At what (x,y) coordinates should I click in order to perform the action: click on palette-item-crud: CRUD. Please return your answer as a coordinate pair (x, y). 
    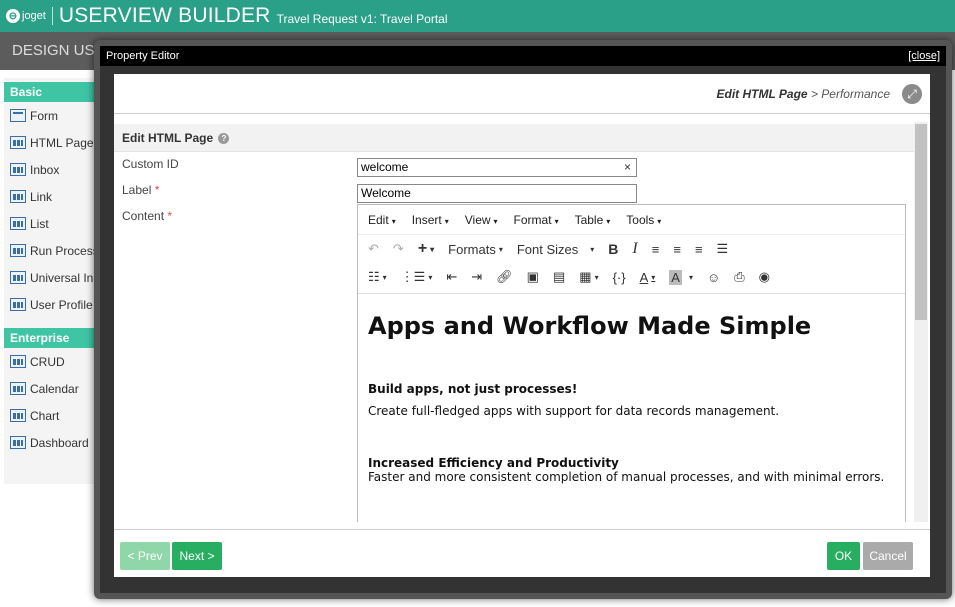
    Looking at the image, I should click on (53, 361).